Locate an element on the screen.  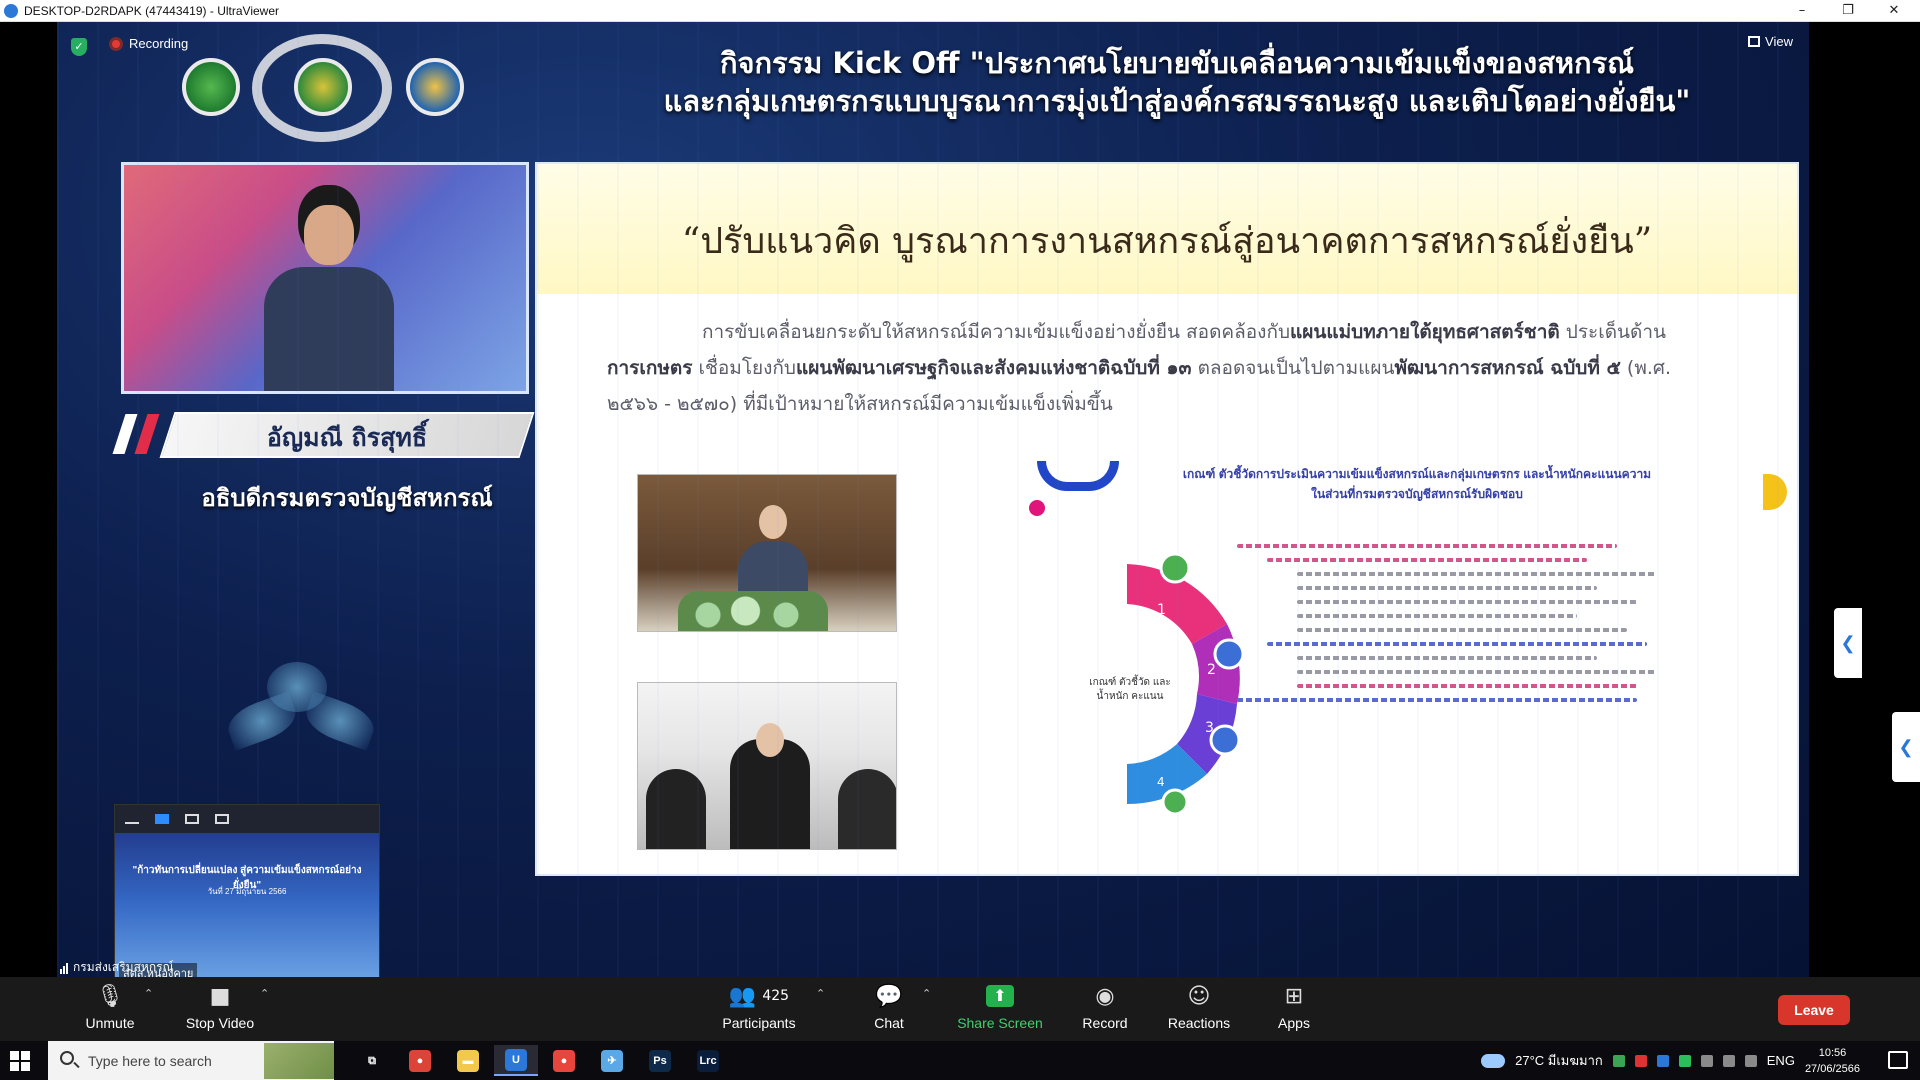
view-button: View is located at coordinates (1770, 41).